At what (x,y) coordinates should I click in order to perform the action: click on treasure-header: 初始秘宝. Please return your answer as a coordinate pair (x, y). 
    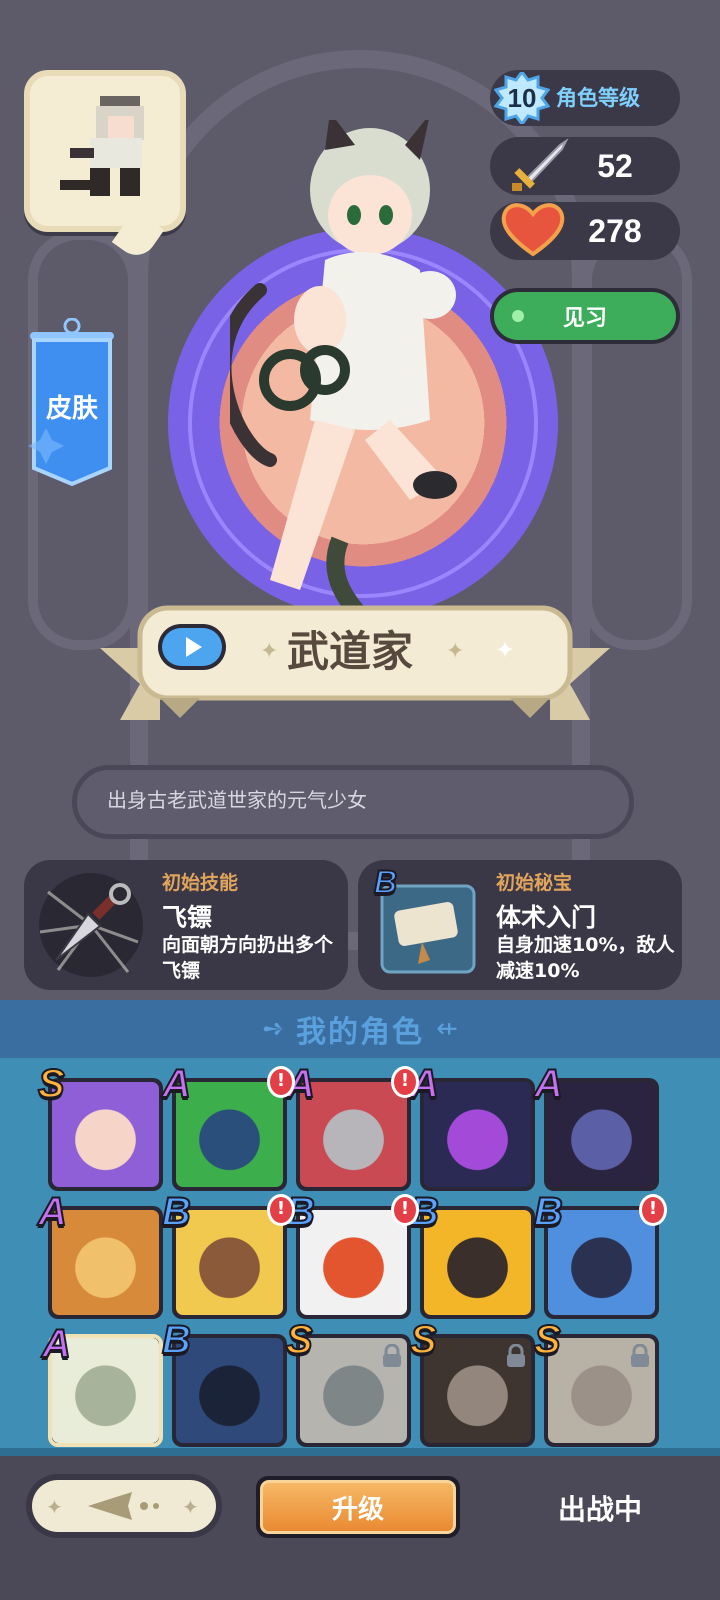
    Looking at the image, I should click on (534, 883).